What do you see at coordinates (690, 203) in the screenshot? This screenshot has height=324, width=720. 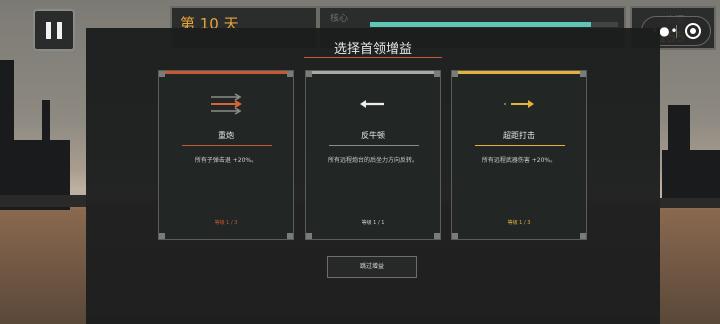 I see `right-base` at bounding box center [690, 203].